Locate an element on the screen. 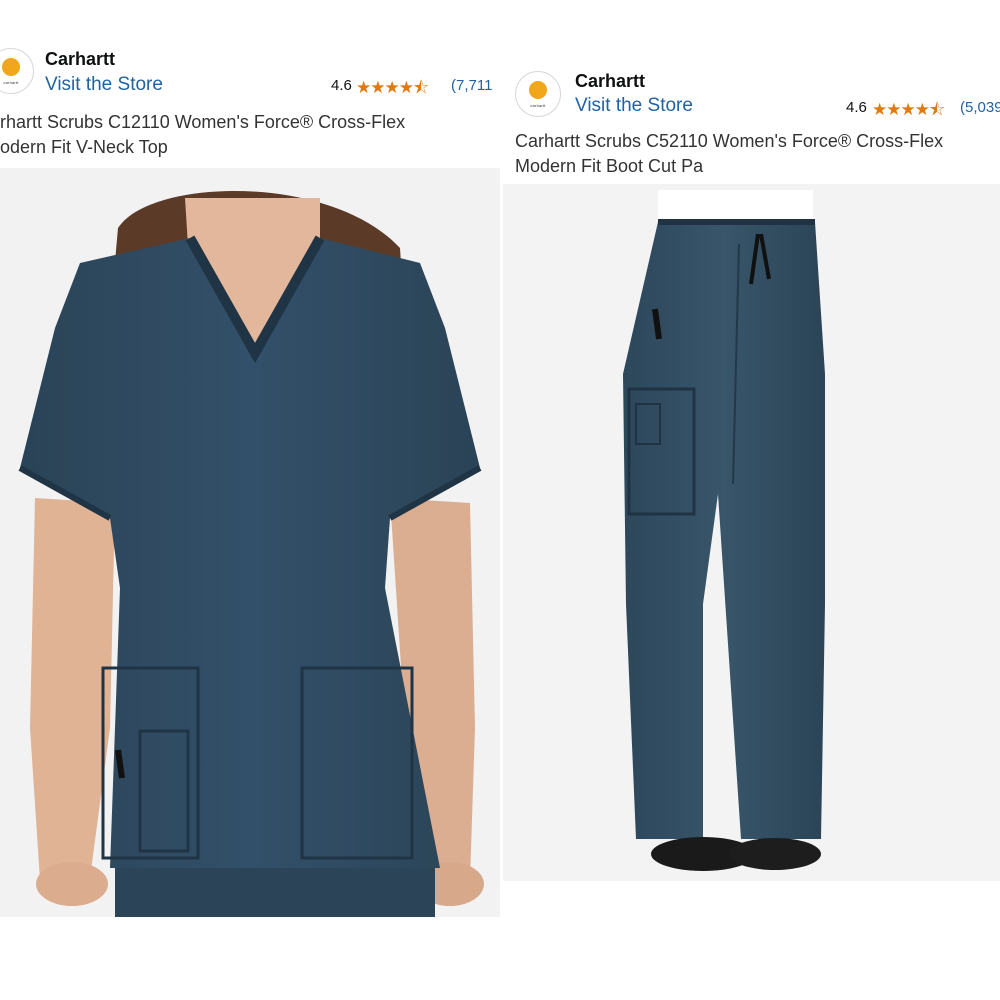  product-title-line-2: odern Fit V-Neck Top is located at coordinates (84, 147).